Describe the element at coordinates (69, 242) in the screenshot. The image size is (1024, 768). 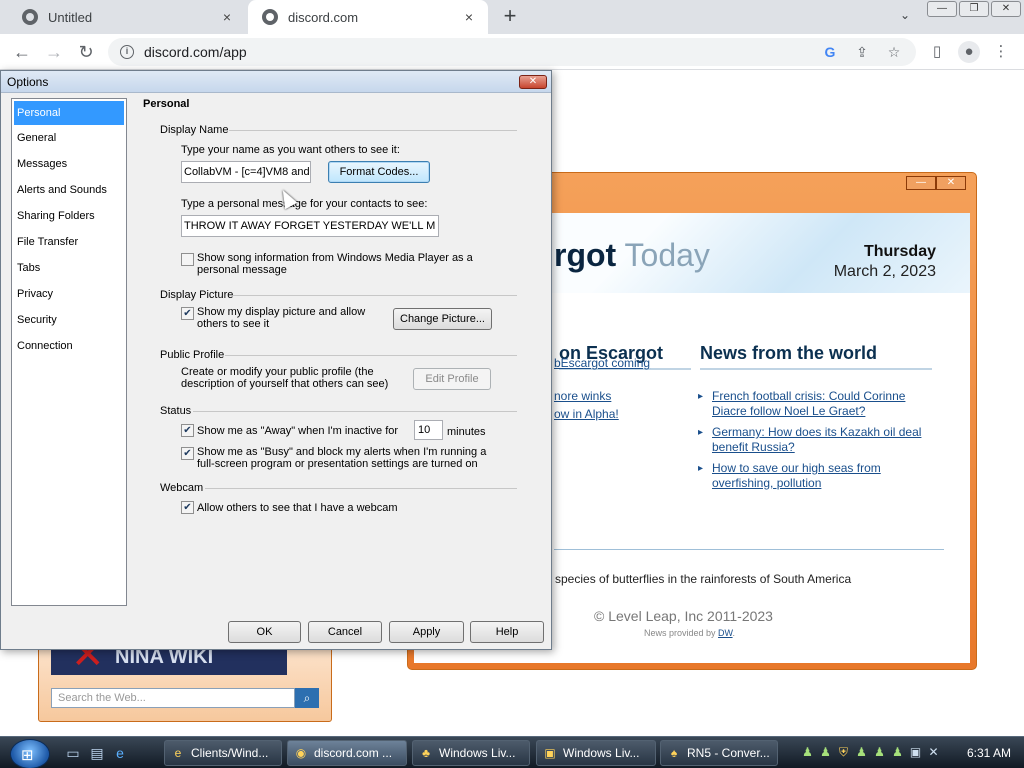
I see `category-file-transfer: File Transfer` at that location.